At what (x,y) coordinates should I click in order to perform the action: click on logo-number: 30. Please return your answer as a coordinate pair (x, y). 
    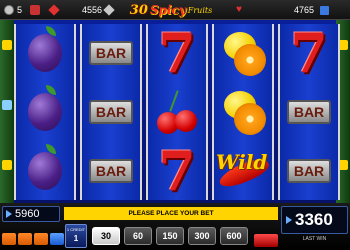
    Looking at the image, I should click on (138, 10).